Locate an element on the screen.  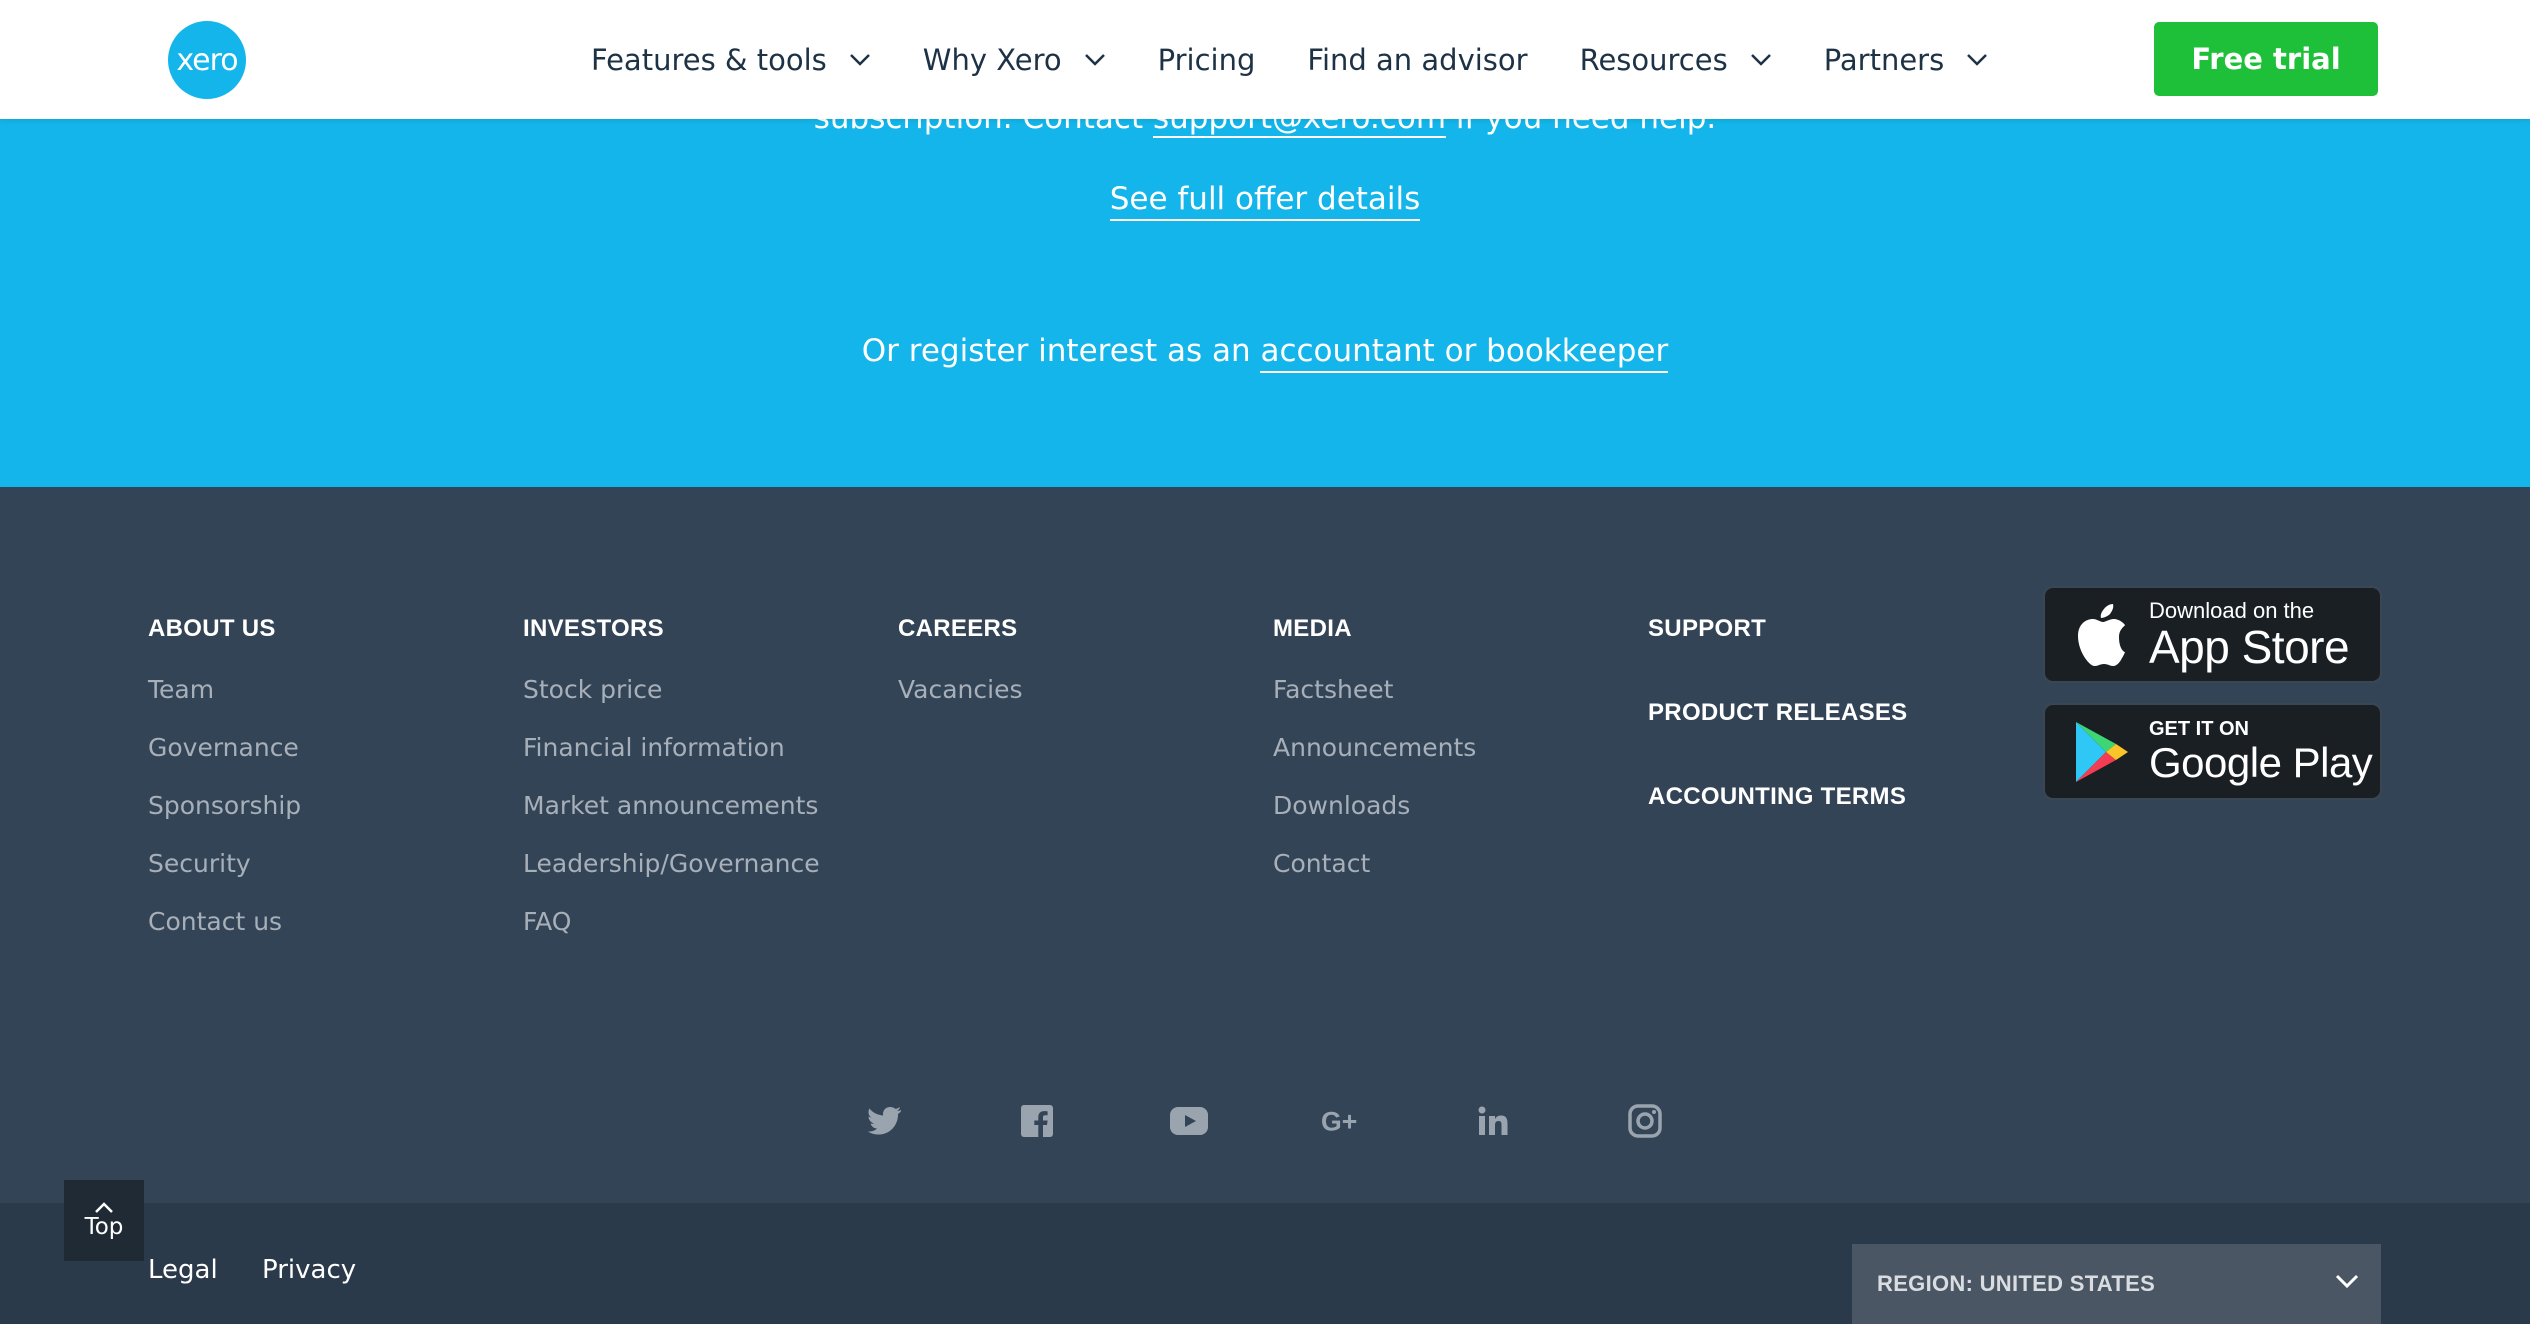
footer-link-vacancies: Vacancies is located at coordinates (960, 689).